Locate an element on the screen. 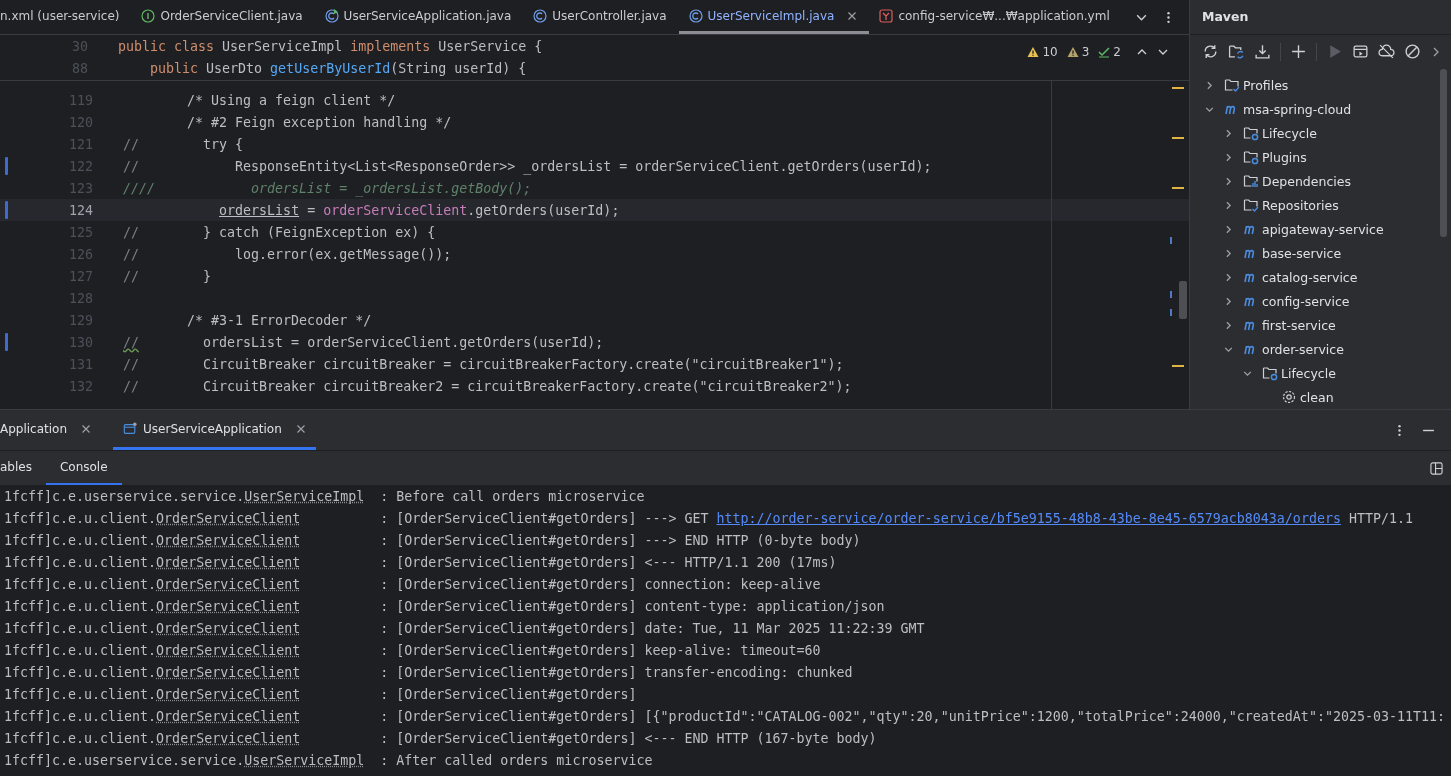 This screenshot has height=776, width=1451. console-line: 1fcff]c.e.u.client.OrderServiceClient : [OrderServiceClient#getOrders] <--- END HTTP (167-byte body) is located at coordinates (441, 739).